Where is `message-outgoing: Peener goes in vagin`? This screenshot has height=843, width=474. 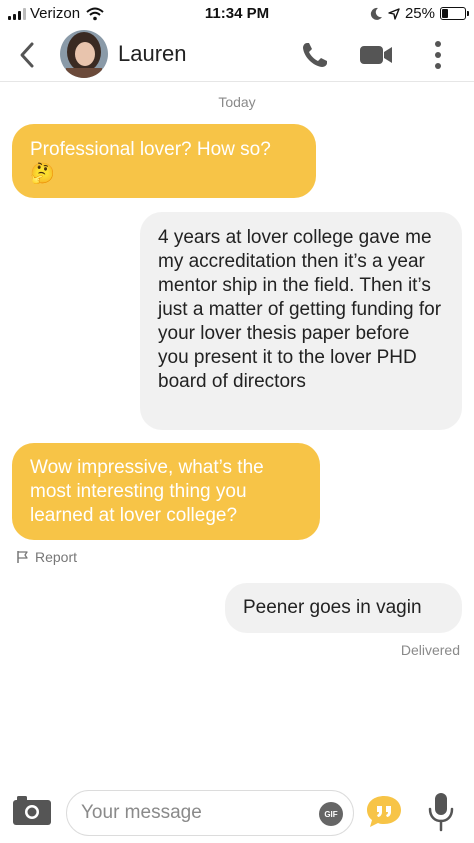 message-outgoing: Peener goes in vagin is located at coordinates (343, 608).